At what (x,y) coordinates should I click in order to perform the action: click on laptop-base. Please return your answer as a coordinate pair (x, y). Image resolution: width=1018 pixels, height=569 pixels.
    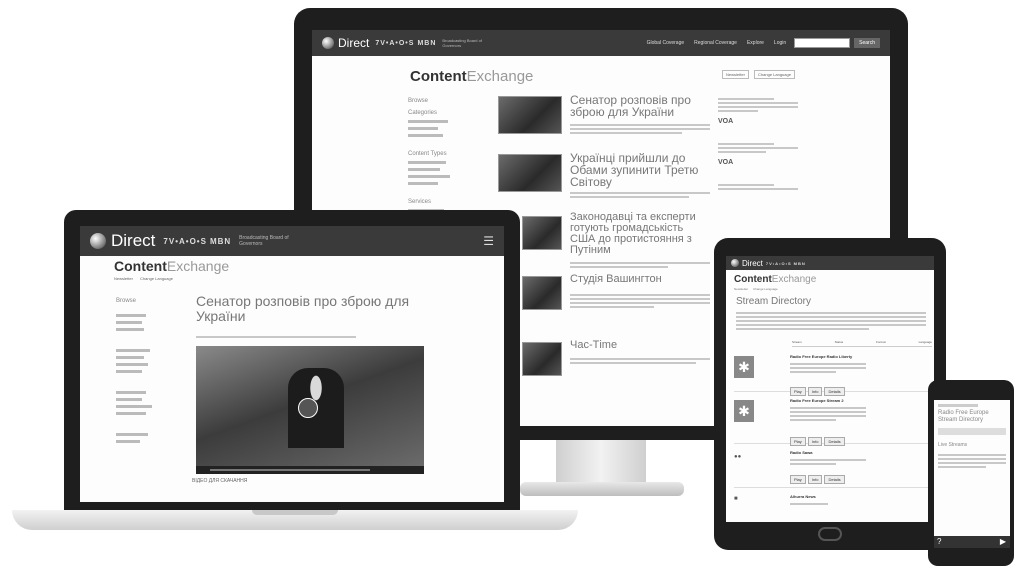
    Looking at the image, I should click on (295, 520).